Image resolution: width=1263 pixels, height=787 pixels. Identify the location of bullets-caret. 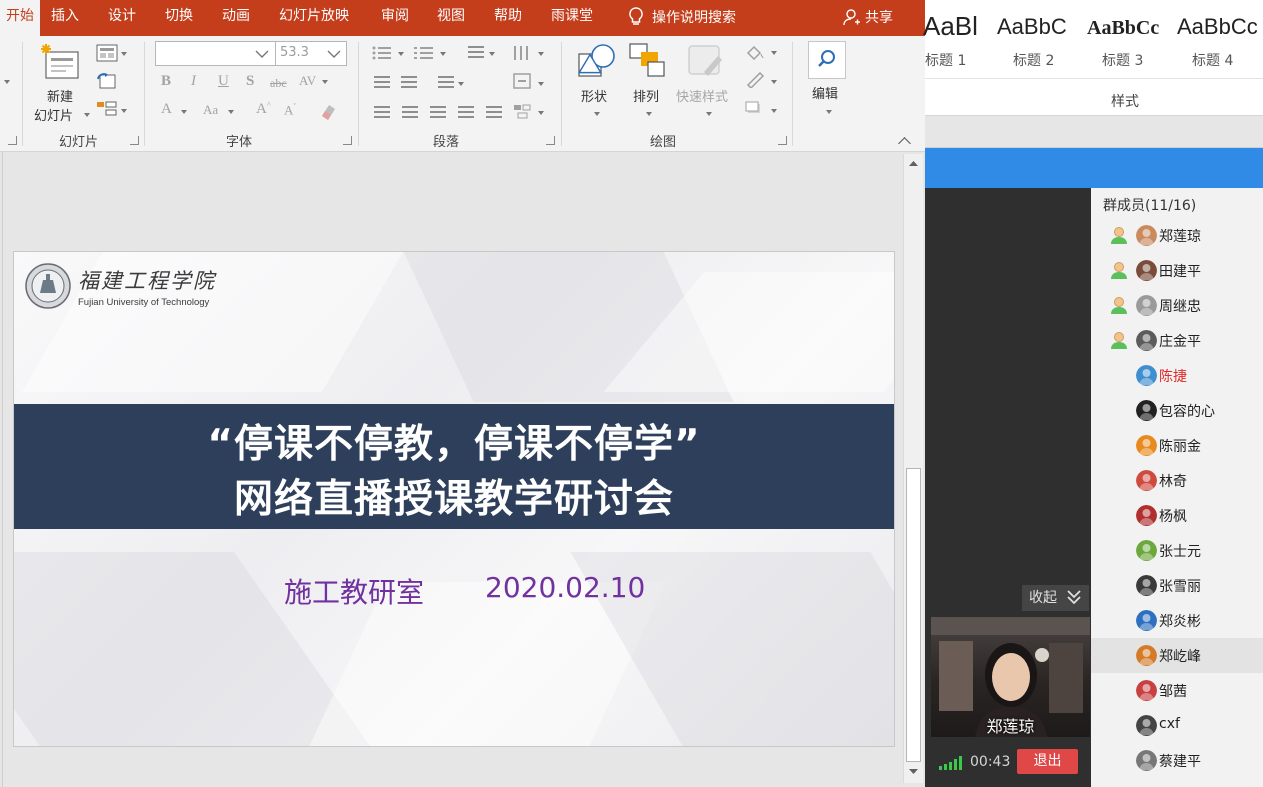
(401, 54).